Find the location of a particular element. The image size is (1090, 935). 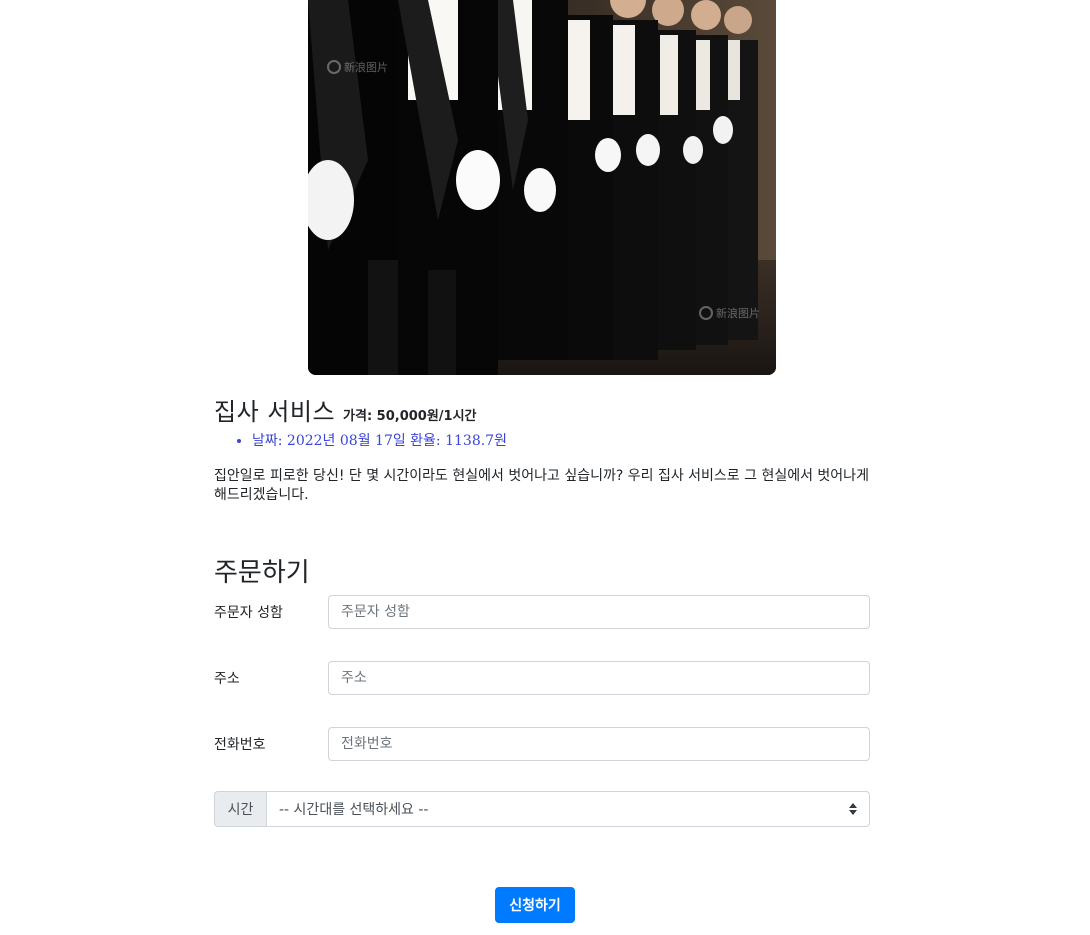

service-title-row: 집사 서비스 가격: 50,000원/1시간 is located at coordinates (542, 409).